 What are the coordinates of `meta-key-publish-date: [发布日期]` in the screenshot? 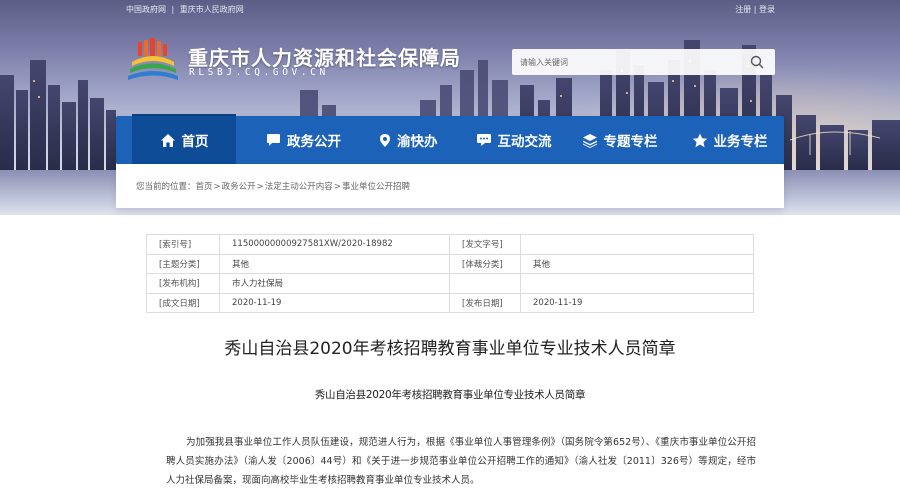 It's located at (485, 302).